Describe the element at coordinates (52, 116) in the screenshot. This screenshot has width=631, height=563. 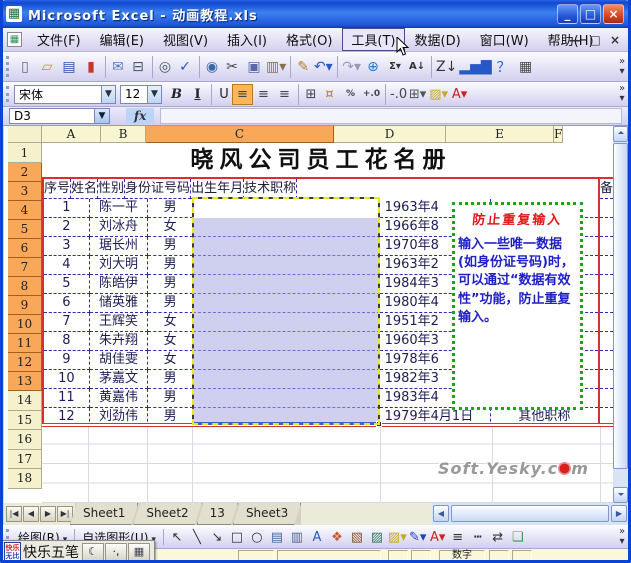
I see `name-box: D3` at that location.